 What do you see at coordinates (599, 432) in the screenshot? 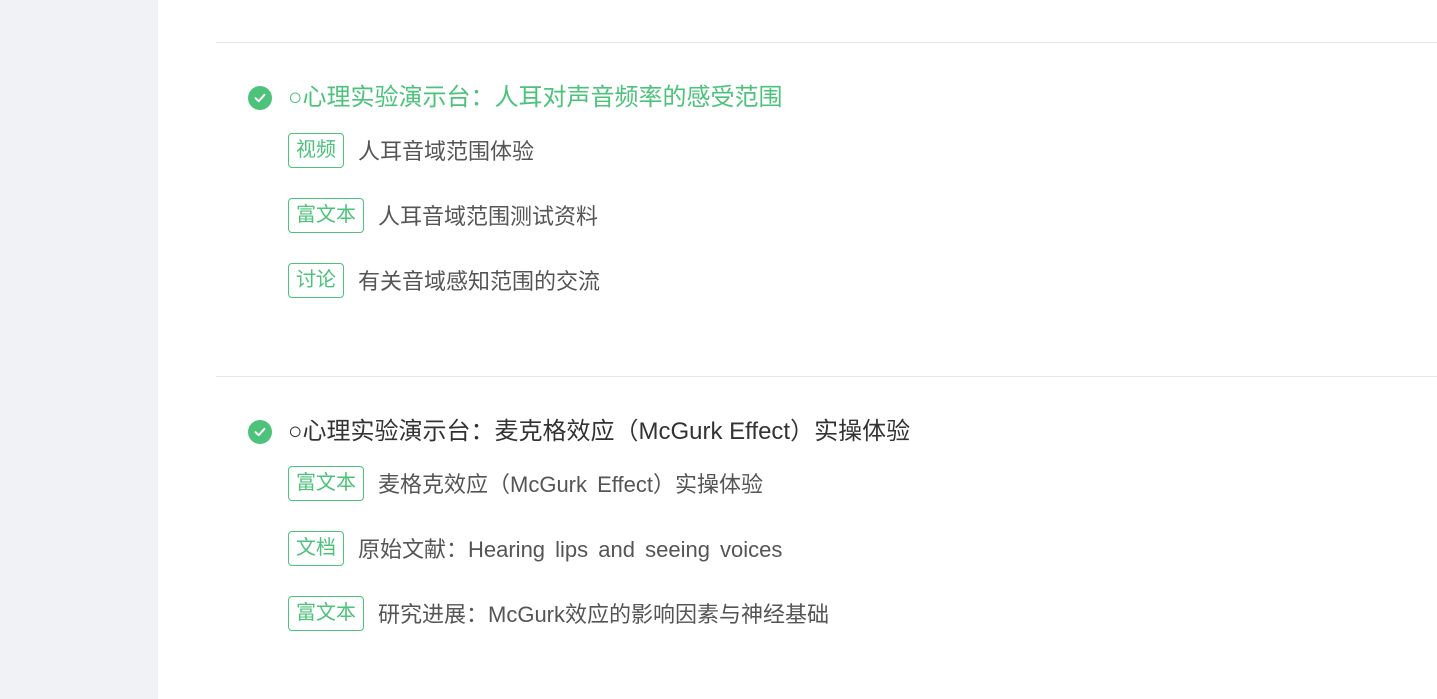
I see `section-title: ○心理实验演示台：麦克格效应（McGurk Effect）实操体验` at bounding box center [599, 432].